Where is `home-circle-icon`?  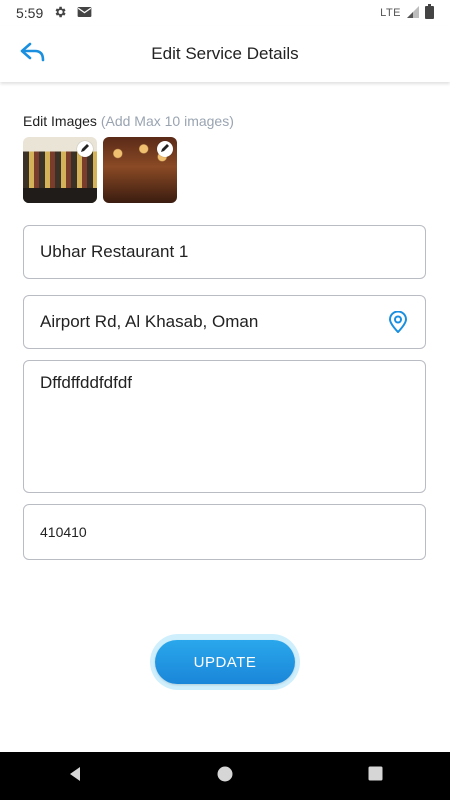
home-circle-icon is located at coordinates (225, 776).